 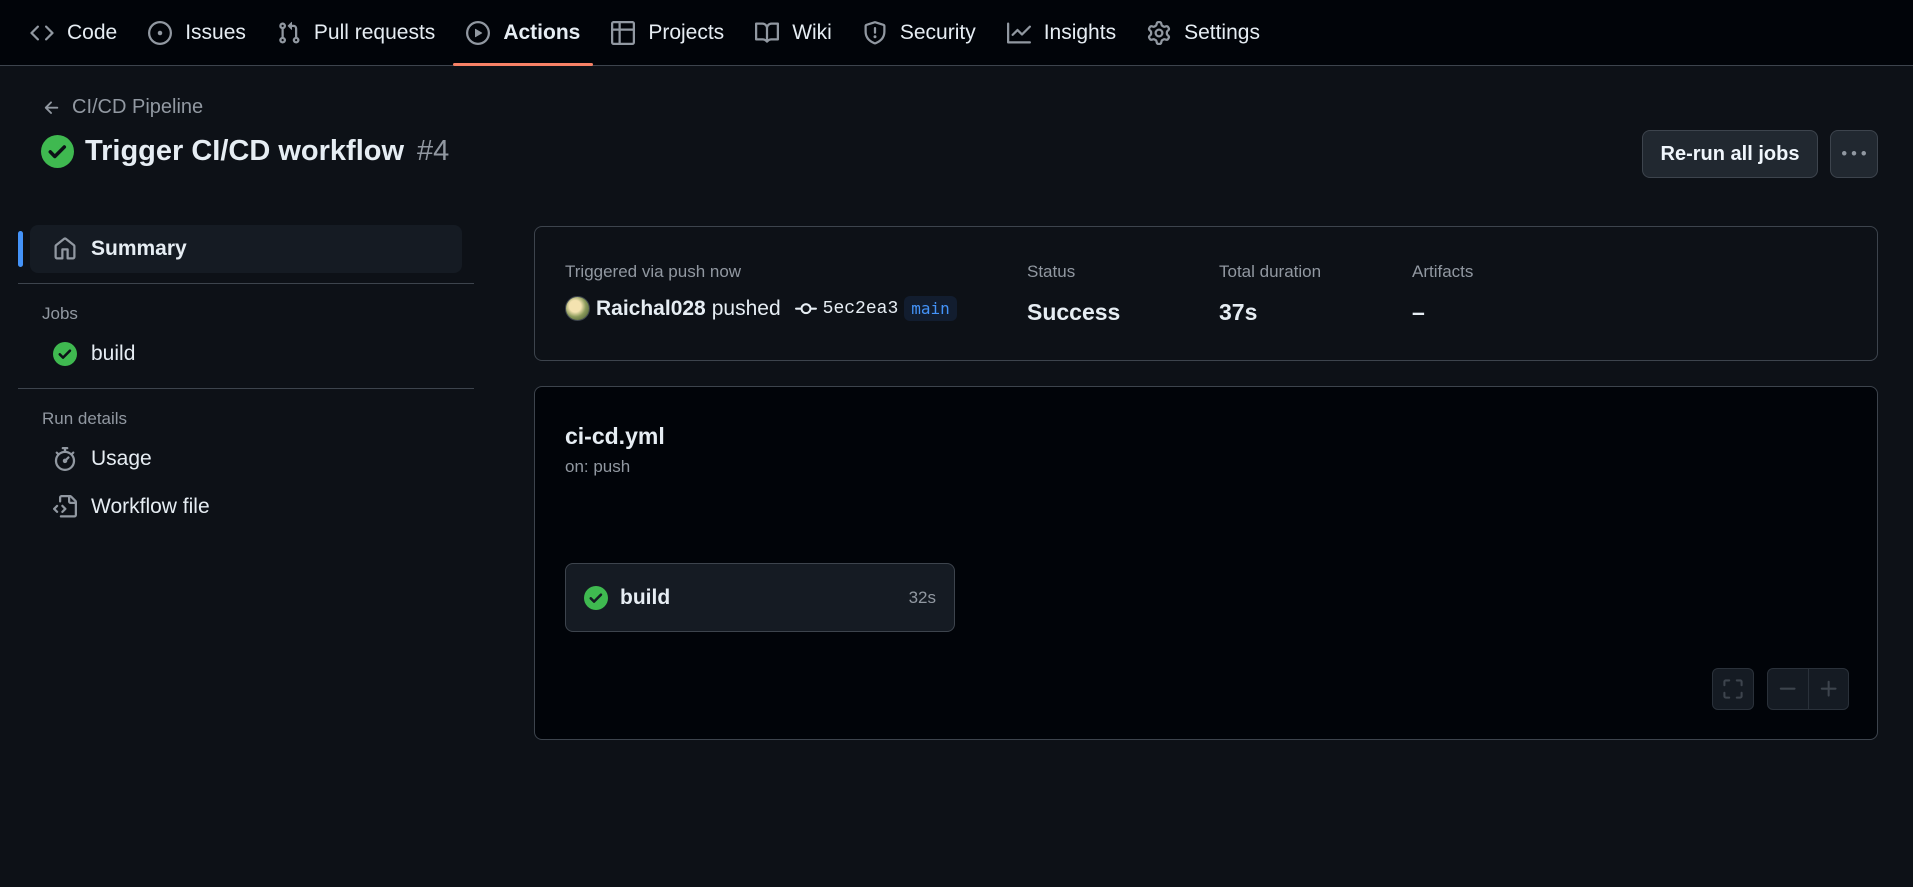 What do you see at coordinates (1270, 294) in the screenshot?
I see `duration-info: Total duration 37s` at bounding box center [1270, 294].